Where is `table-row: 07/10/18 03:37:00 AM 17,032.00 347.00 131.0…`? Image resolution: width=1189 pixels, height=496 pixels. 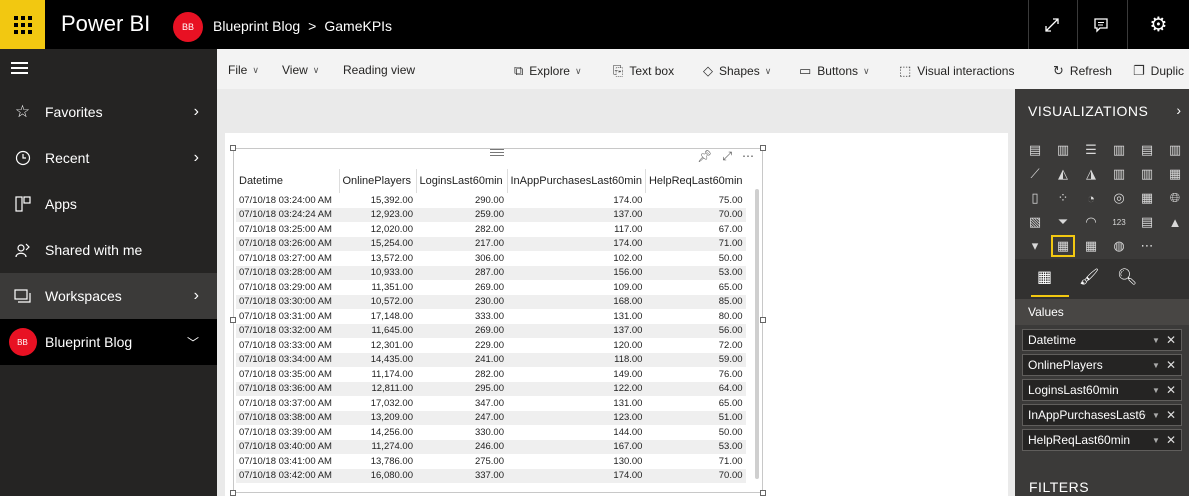 table-row: 07/10/18 03:37:00 AM 17,032.00 347.00 131.0… is located at coordinates (491, 403).